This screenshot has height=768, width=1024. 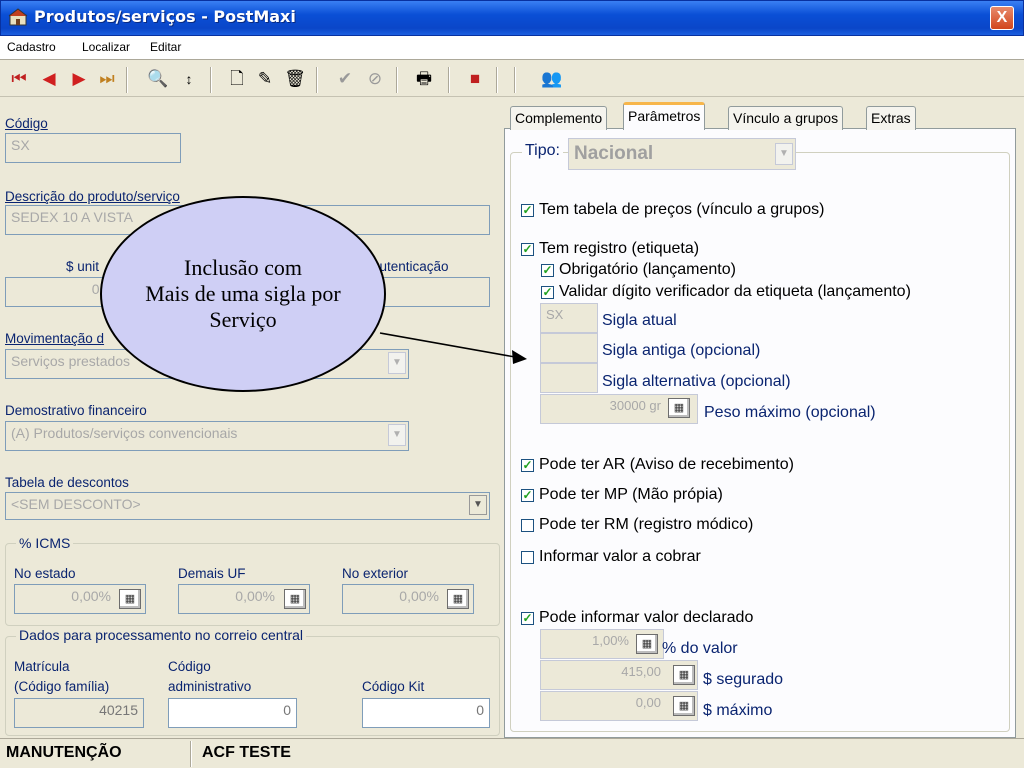 I want to click on callout-line-2: Mais de uma sigla por, so click(x=243, y=293).